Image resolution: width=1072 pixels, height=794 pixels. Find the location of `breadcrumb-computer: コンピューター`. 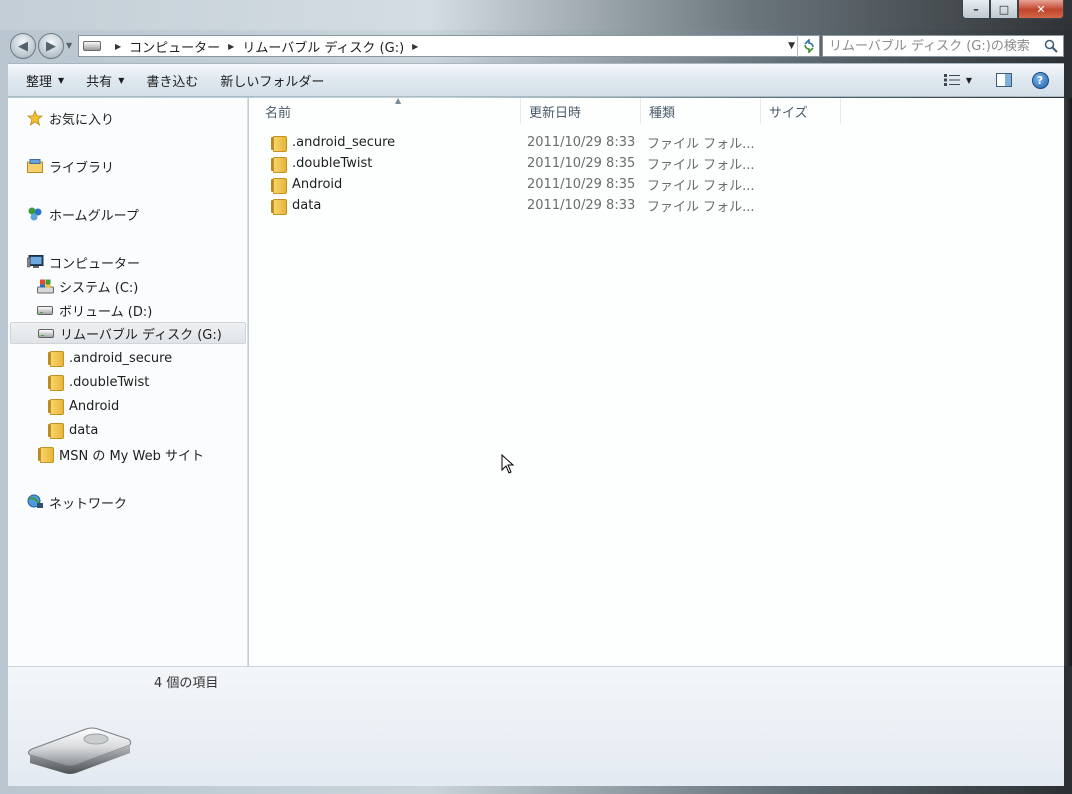

breadcrumb-computer: コンピューター is located at coordinates (174, 46).